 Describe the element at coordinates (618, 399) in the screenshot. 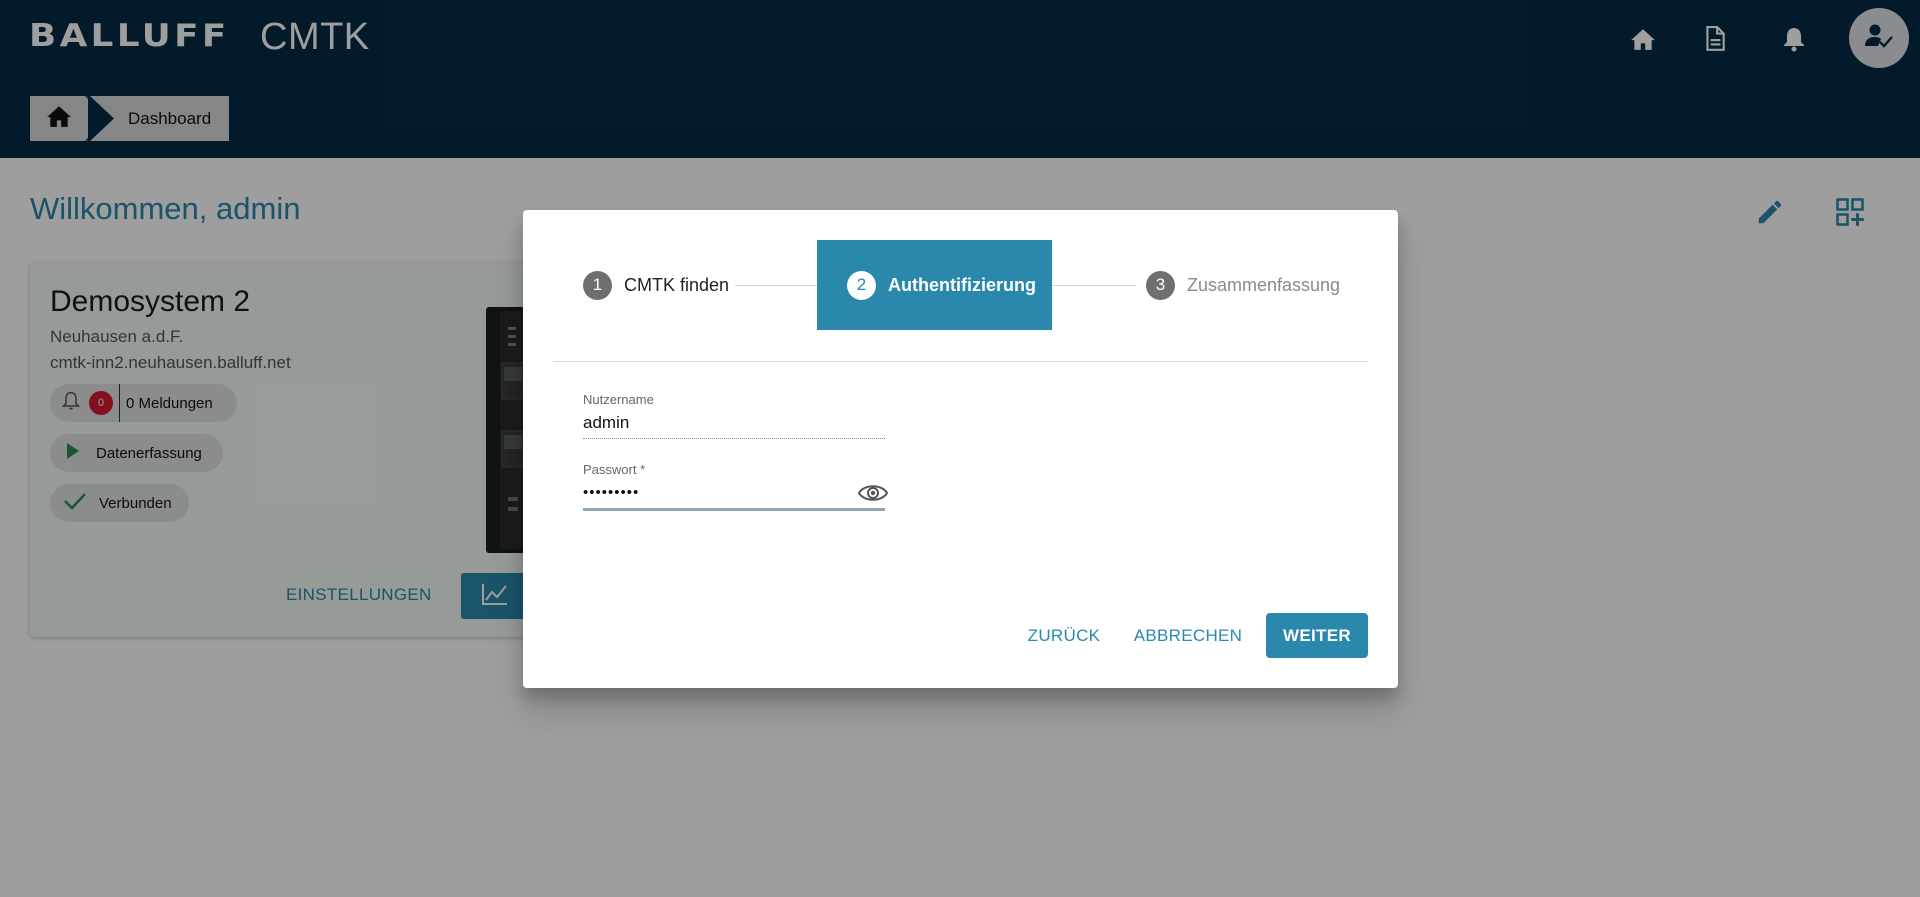

I see `username-label: Nutzername` at that location.